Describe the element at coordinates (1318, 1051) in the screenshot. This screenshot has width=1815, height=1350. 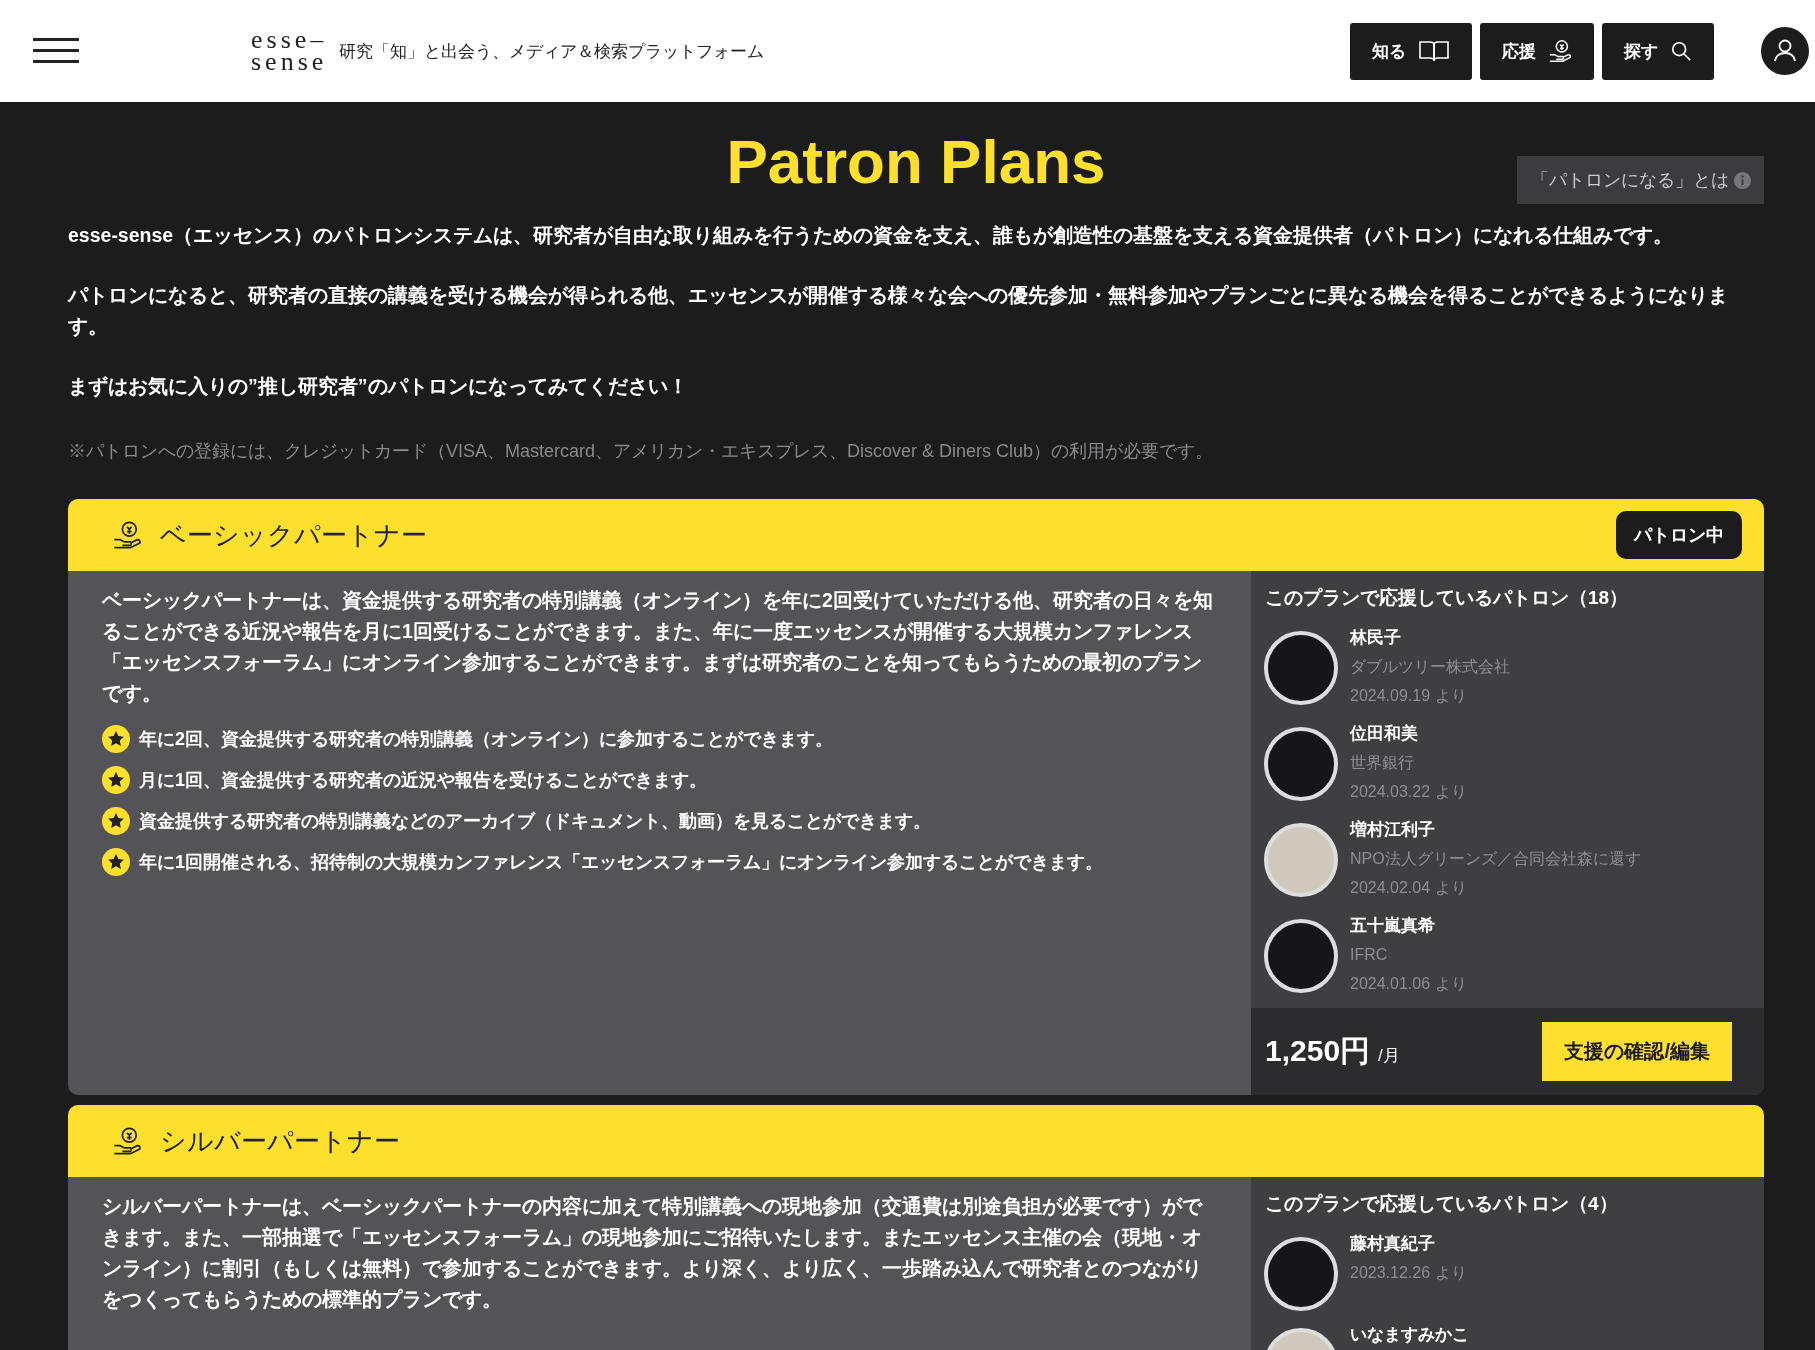
I see `plan-price: 1,250円` at that location.